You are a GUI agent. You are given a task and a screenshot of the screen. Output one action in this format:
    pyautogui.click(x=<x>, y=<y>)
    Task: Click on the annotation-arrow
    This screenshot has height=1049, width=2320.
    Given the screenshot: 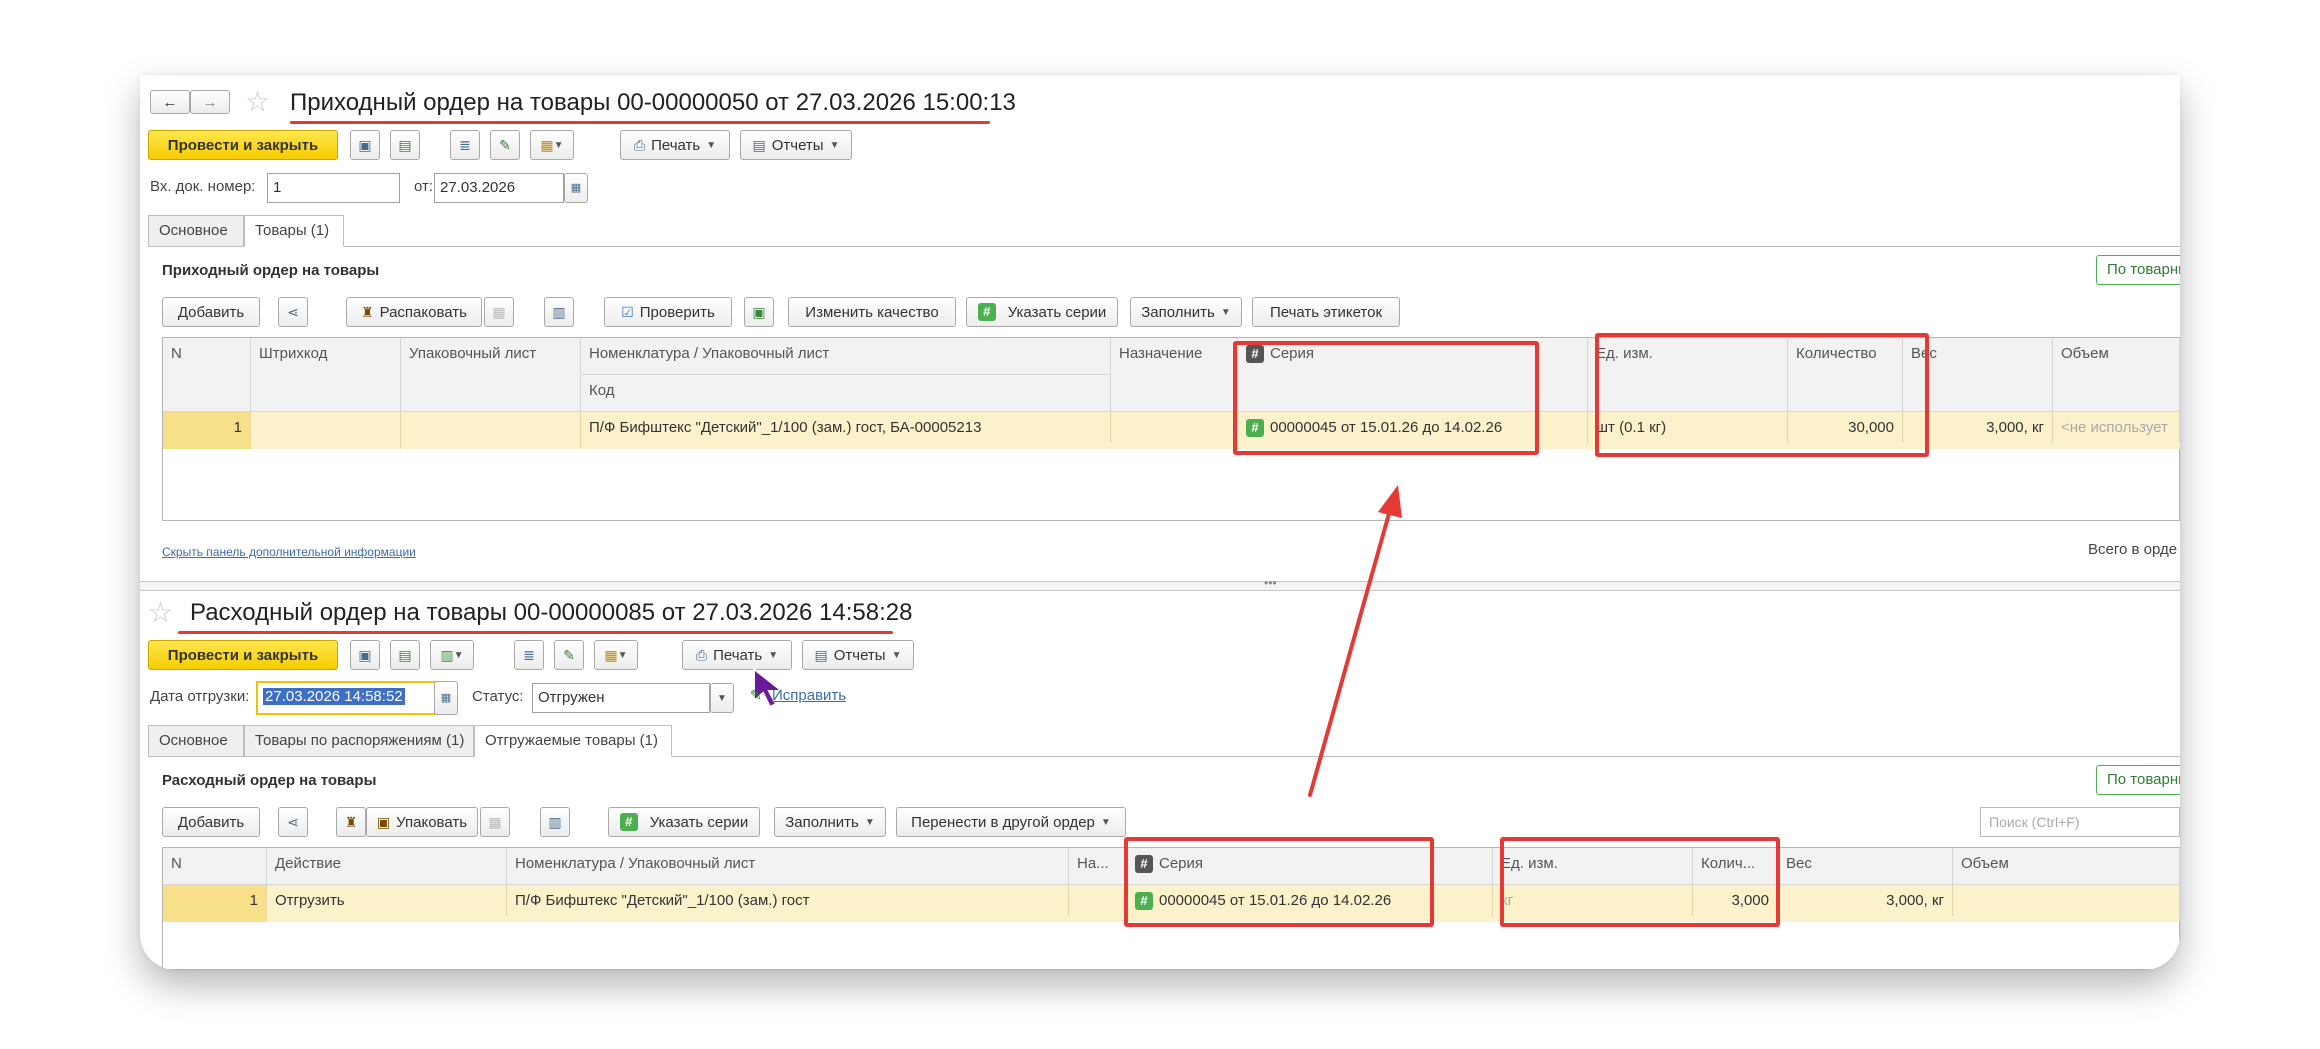 What is the action you would take?
    pyautogui.click(x=1355, y=641)
    